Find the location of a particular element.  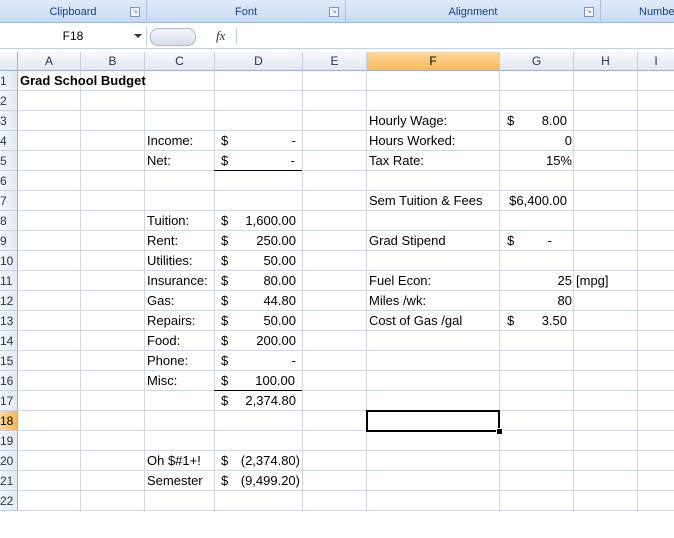

row-header: 7 is located at coordinates (9, 201).